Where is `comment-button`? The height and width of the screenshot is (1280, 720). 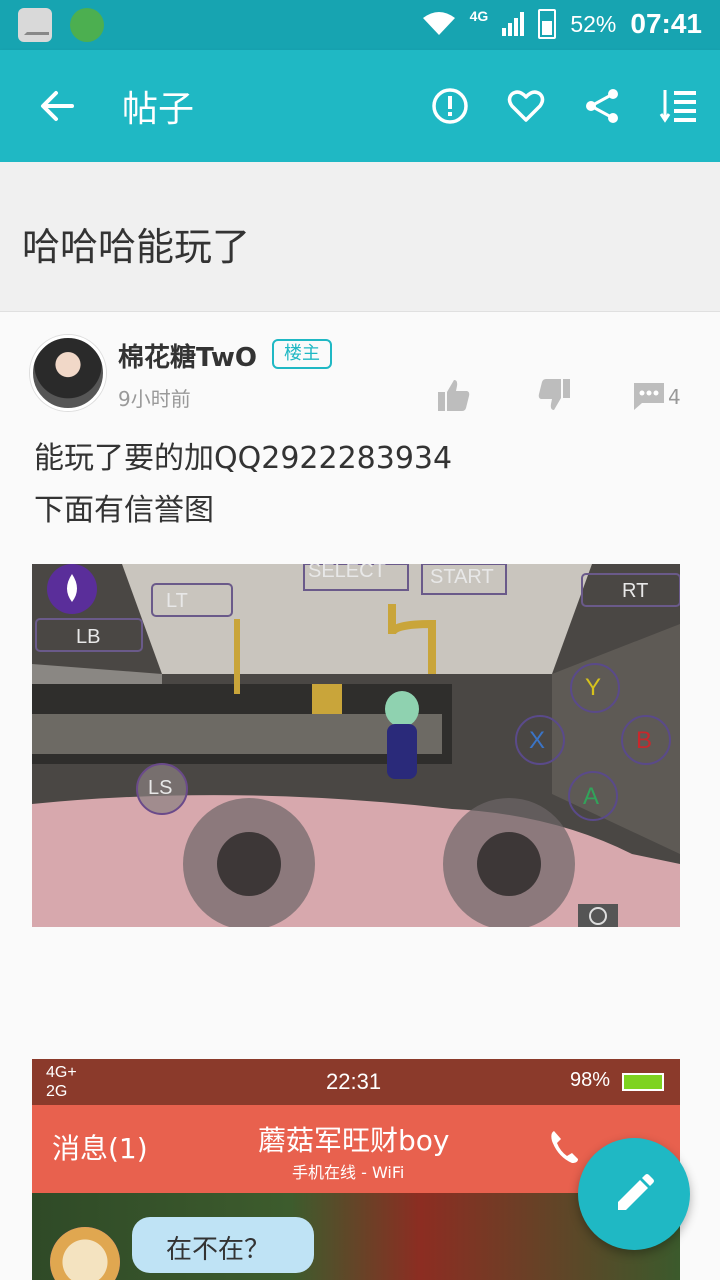
comment-button is located at coordinates (648, 396).